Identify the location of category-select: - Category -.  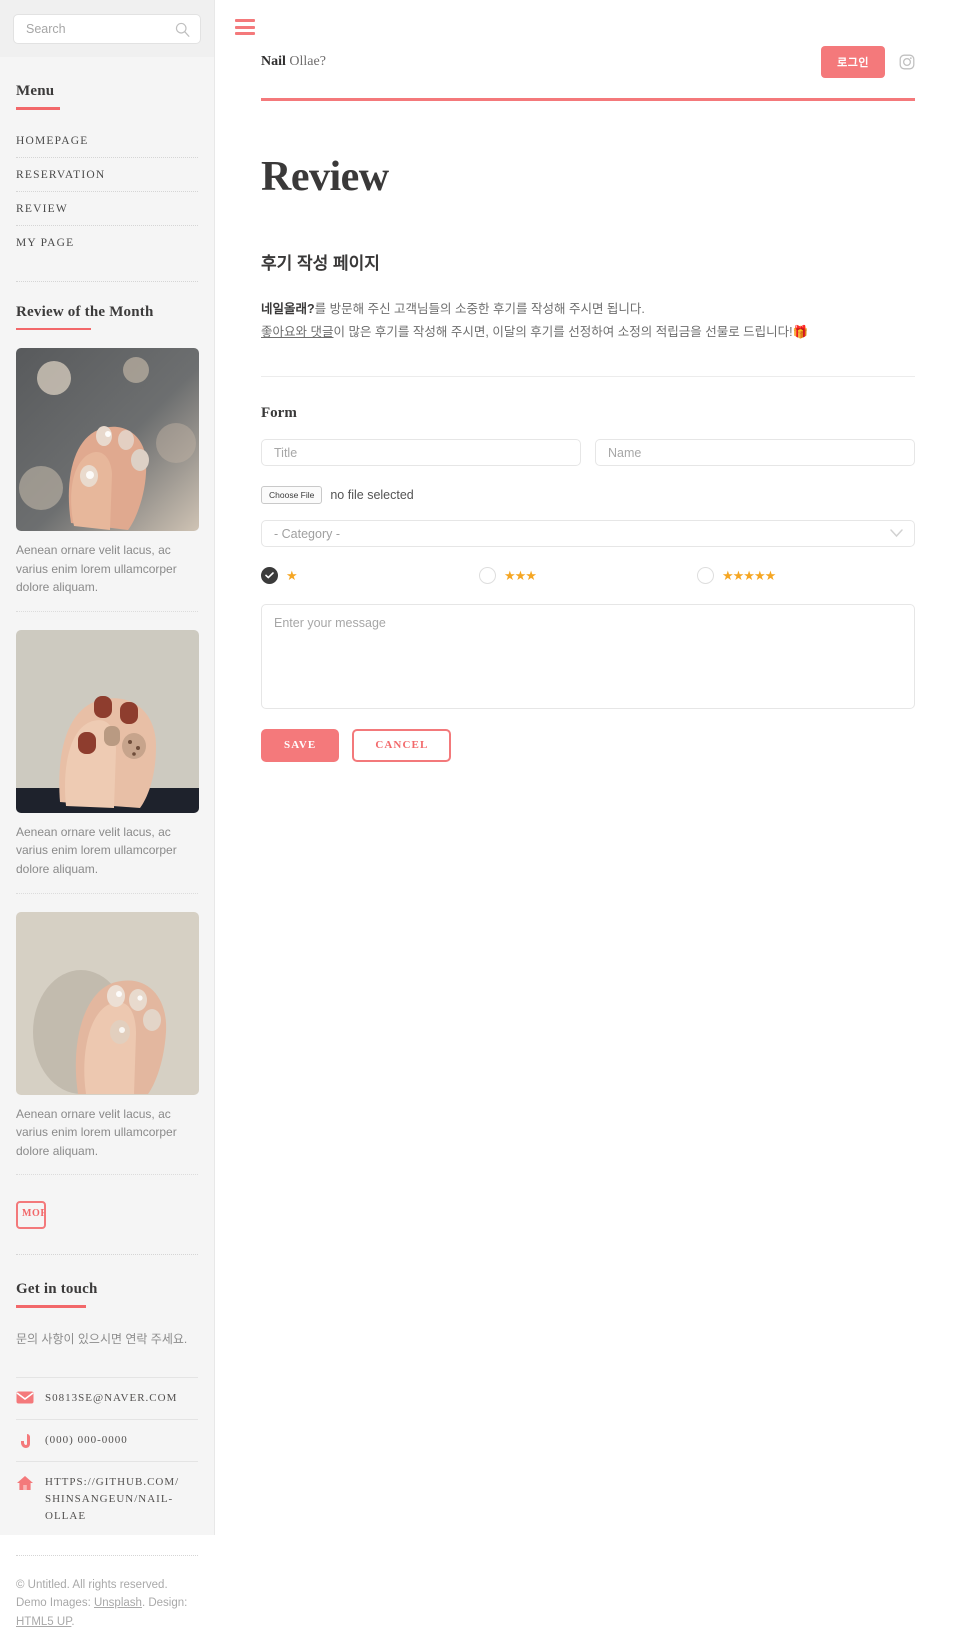
(588, 534).